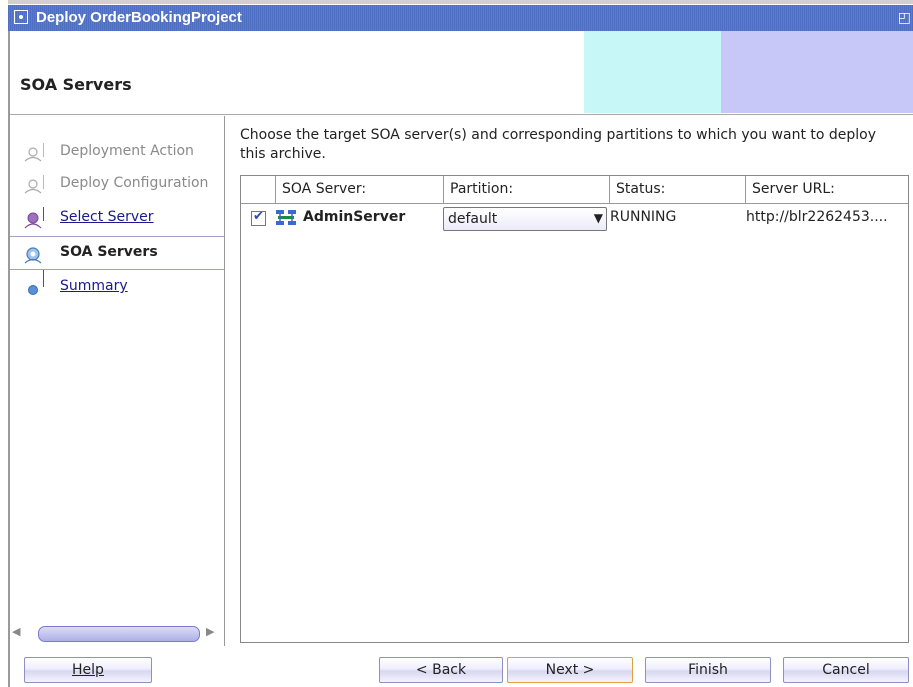  What do you see at coordinates (210, 631) in the screenshot?
I see `scroll-right-icon: ▶` at bounding box center [210, 631].